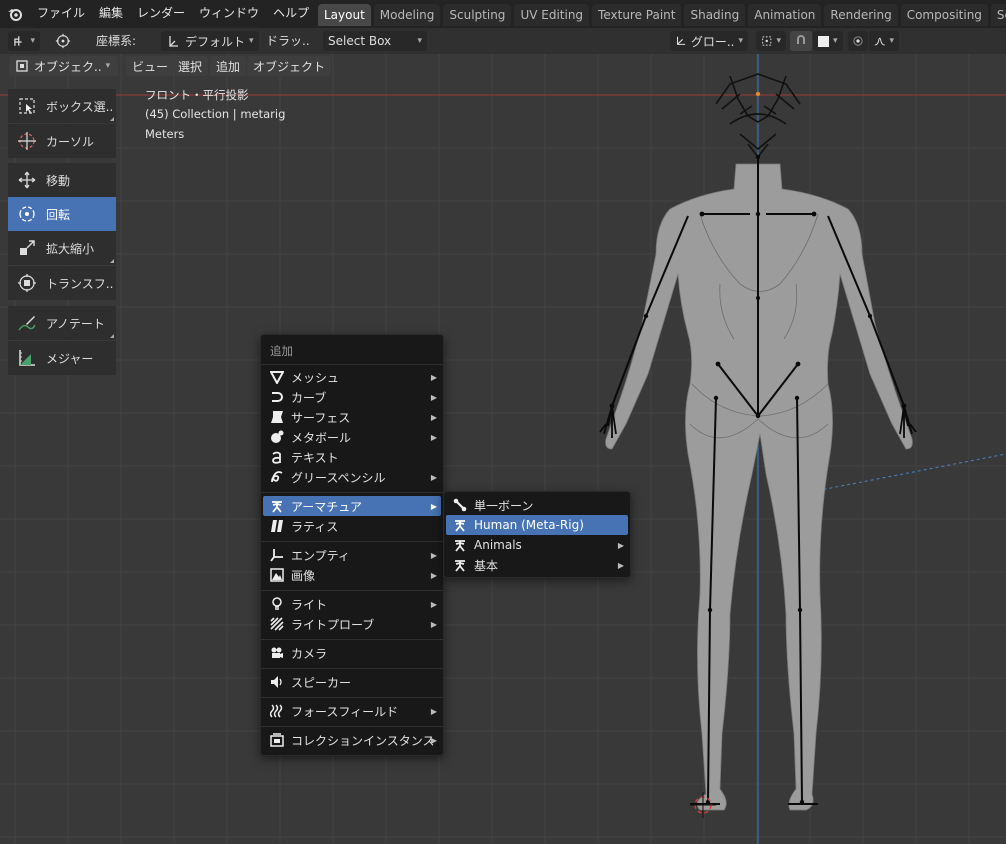 Image resolution: width=1006 pixels, height=844 pixels. I want to click on tool-label: 移動, so click(58, 180).